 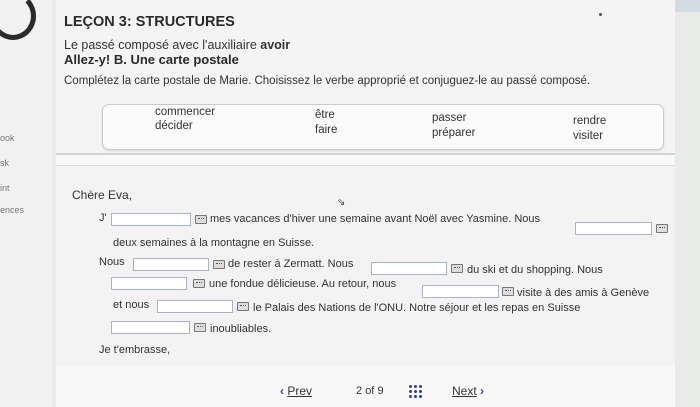 I want to click on top-right-button, so click(x=686, y=6).